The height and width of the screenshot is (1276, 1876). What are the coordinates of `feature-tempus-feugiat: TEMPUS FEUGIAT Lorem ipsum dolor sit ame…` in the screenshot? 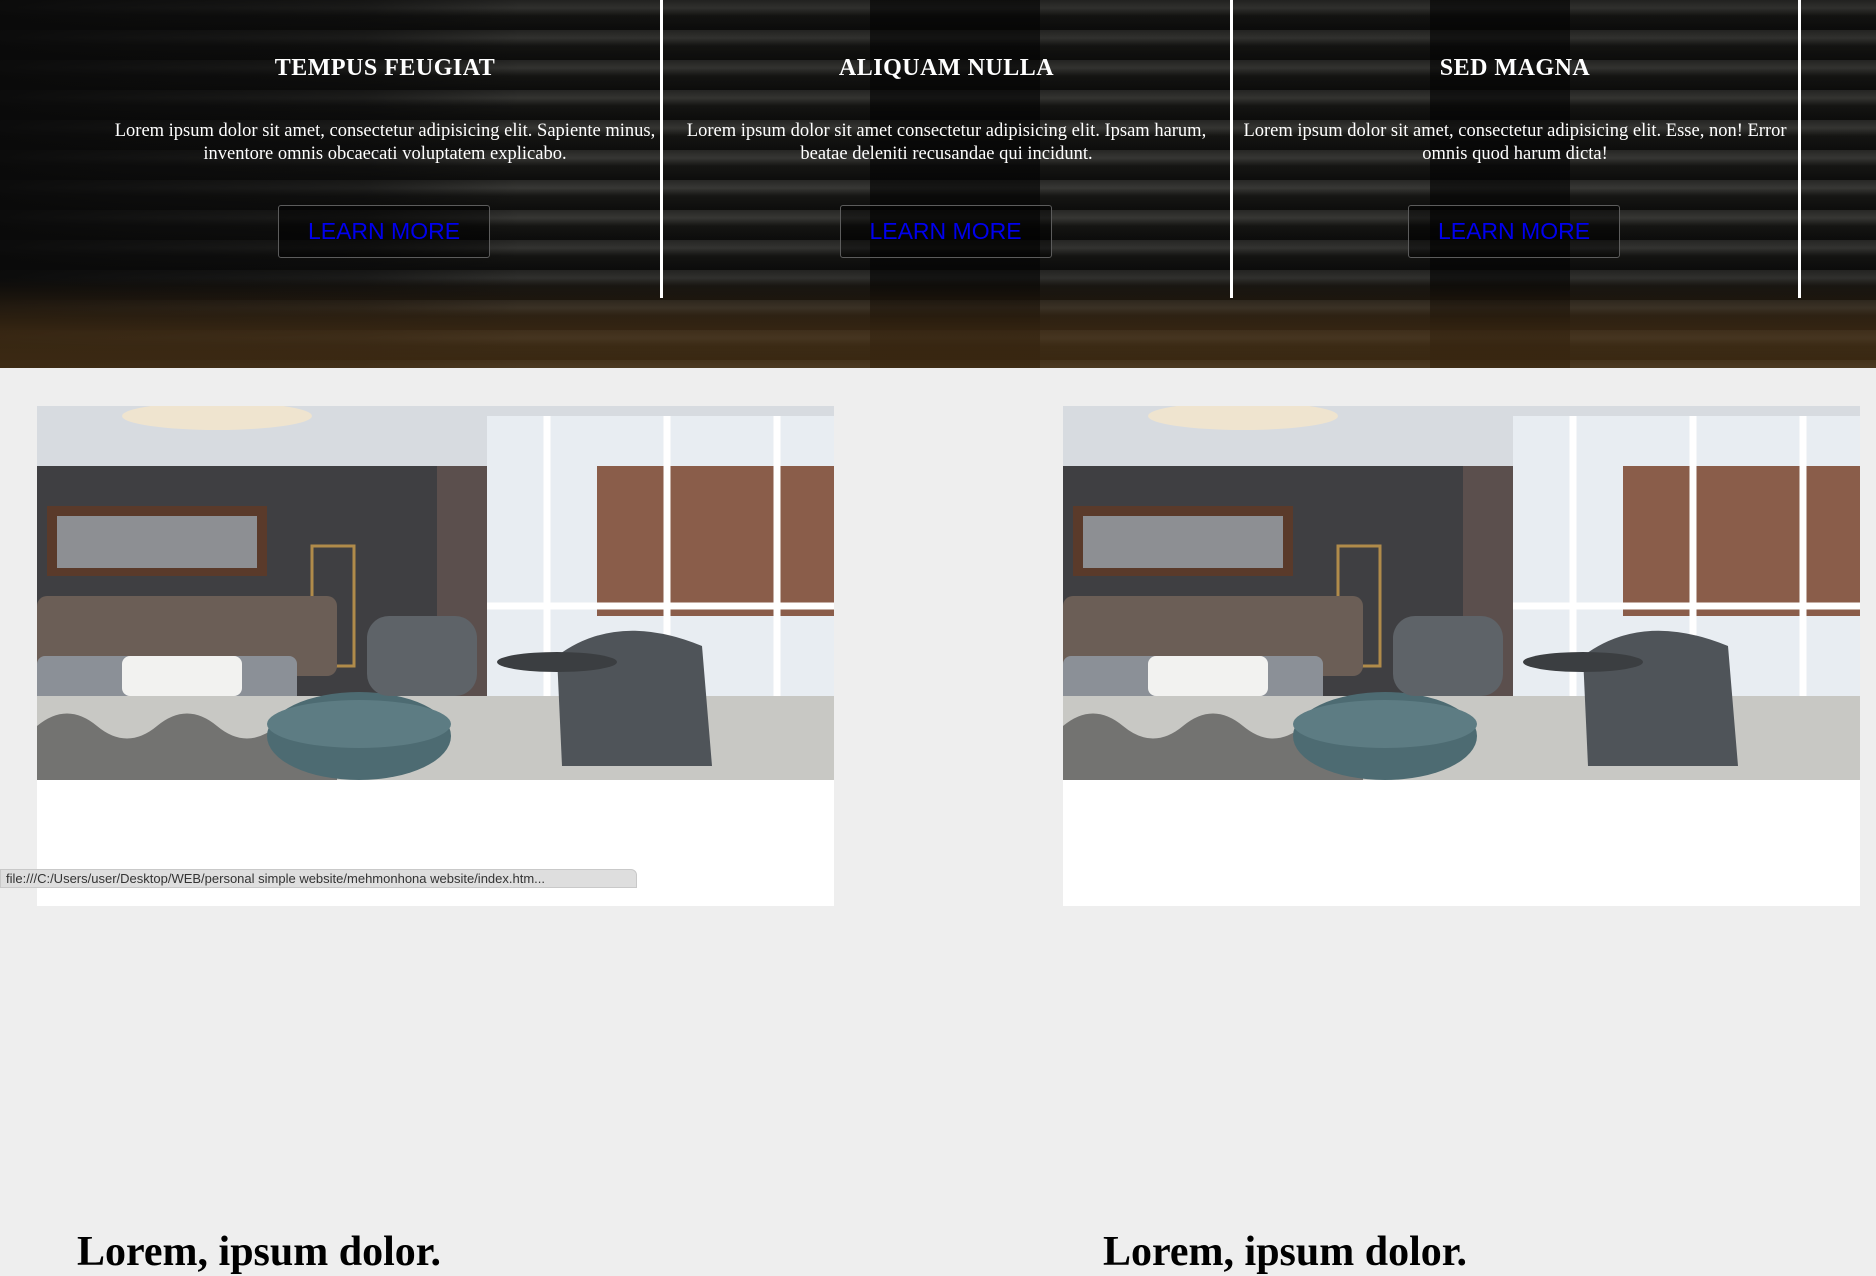 It's located at (386, 149).